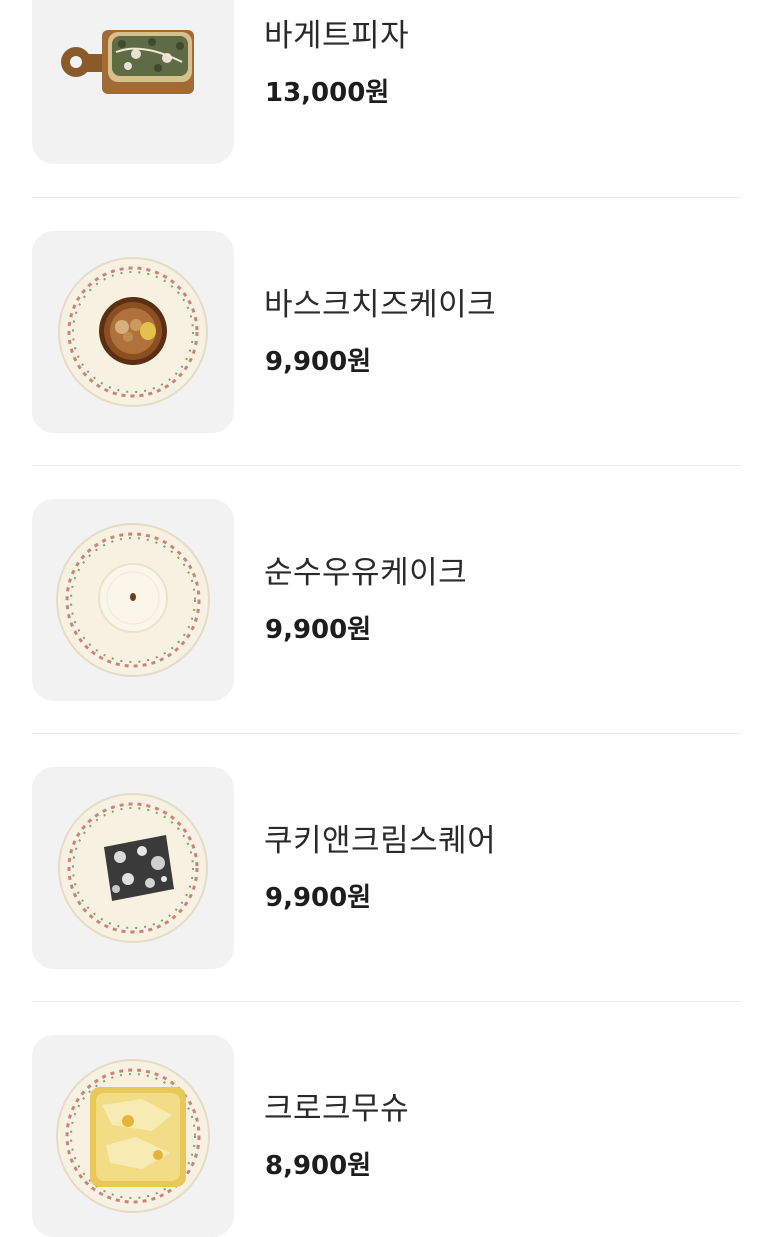 This screenshot has height=1237, width=773. Describe the element at coordinates (318, 1166) in the screenshot. I see `menu-item-price: 8,900원` at that location.